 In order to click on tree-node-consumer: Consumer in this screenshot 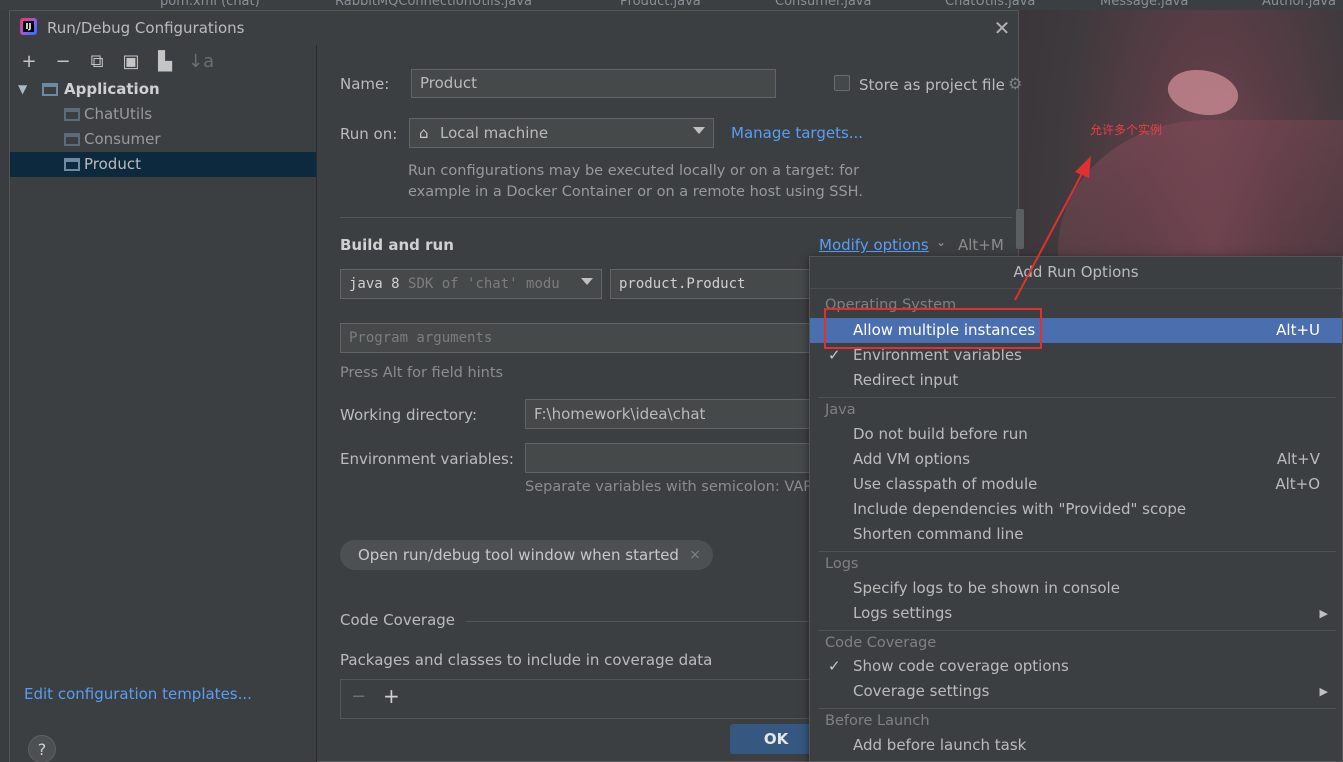, I will do `click(163, 139)`.